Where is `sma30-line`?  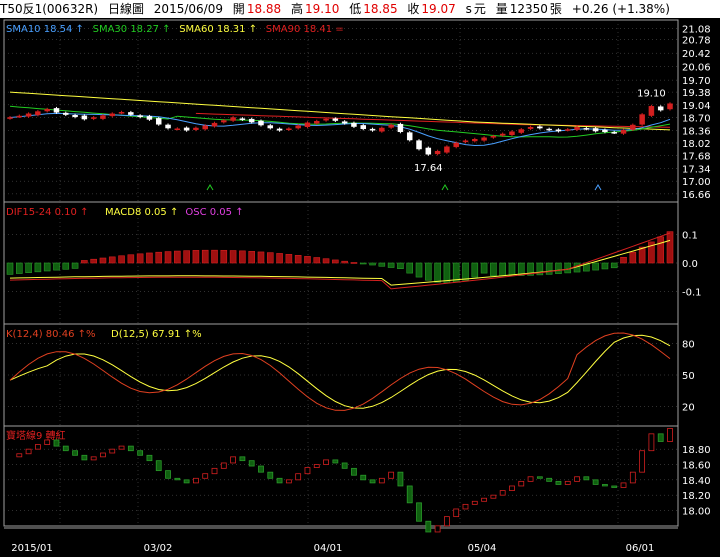
sma30-line is located at coordinates (340, 121).